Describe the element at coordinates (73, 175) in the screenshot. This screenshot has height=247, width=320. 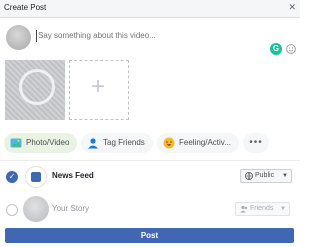
I see `news-feed-label: News Feed` at that location.